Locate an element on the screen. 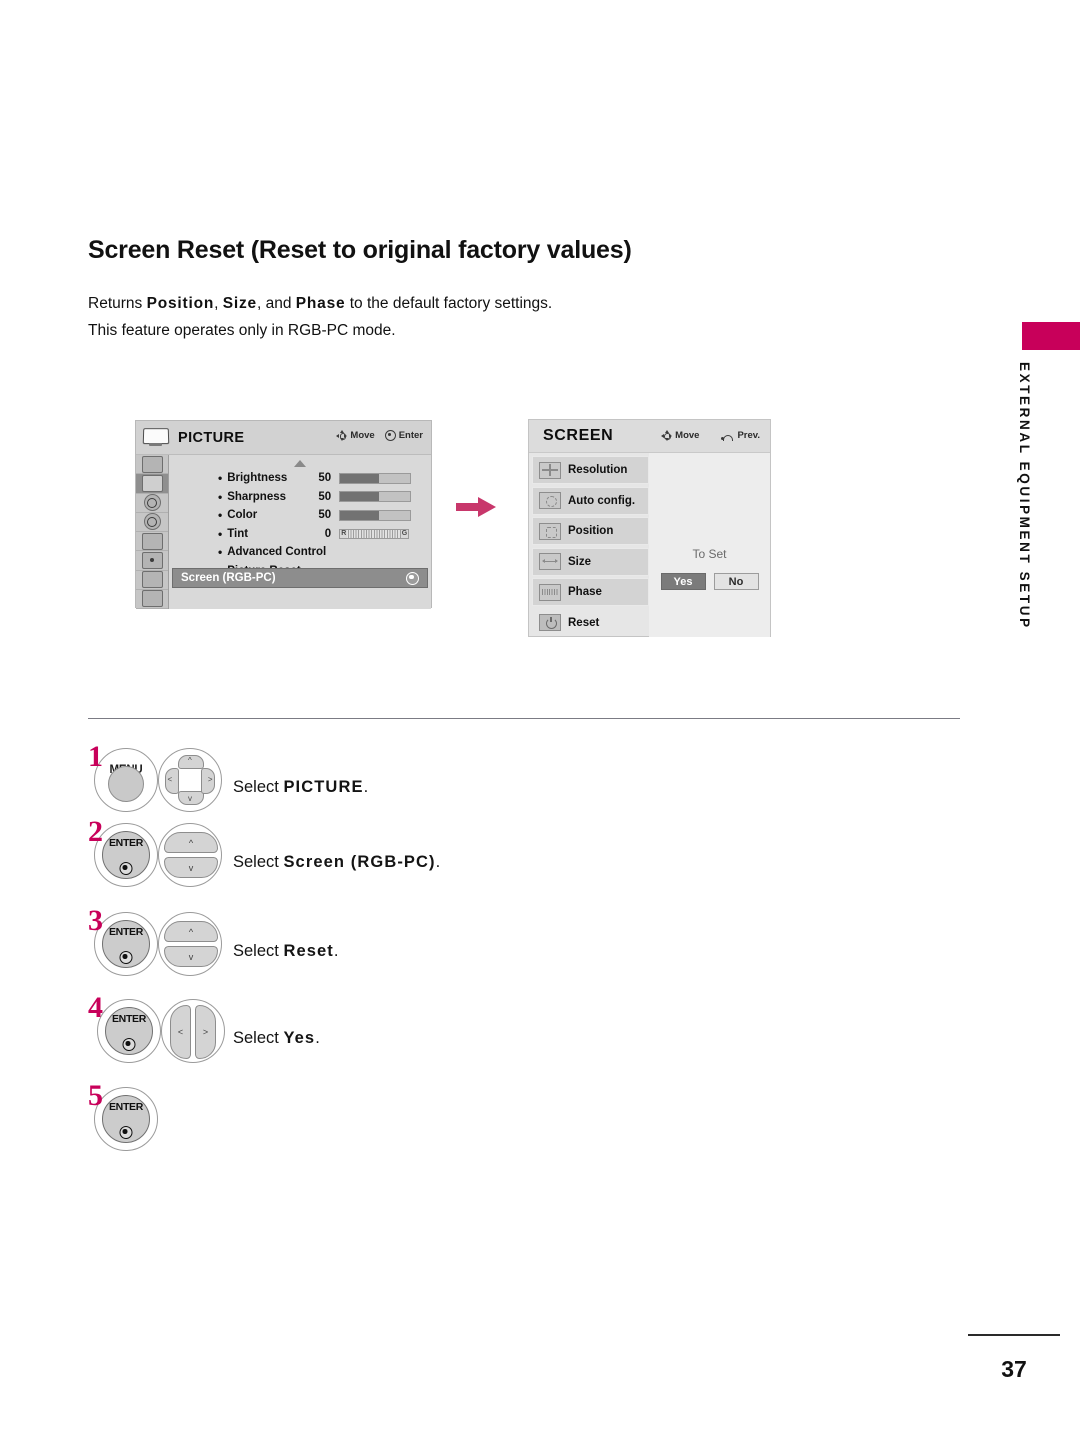 This screenshot has height=1439, width=1080. step-text-target: Screen (RGB-PC) is located at coordinates (359, 862).